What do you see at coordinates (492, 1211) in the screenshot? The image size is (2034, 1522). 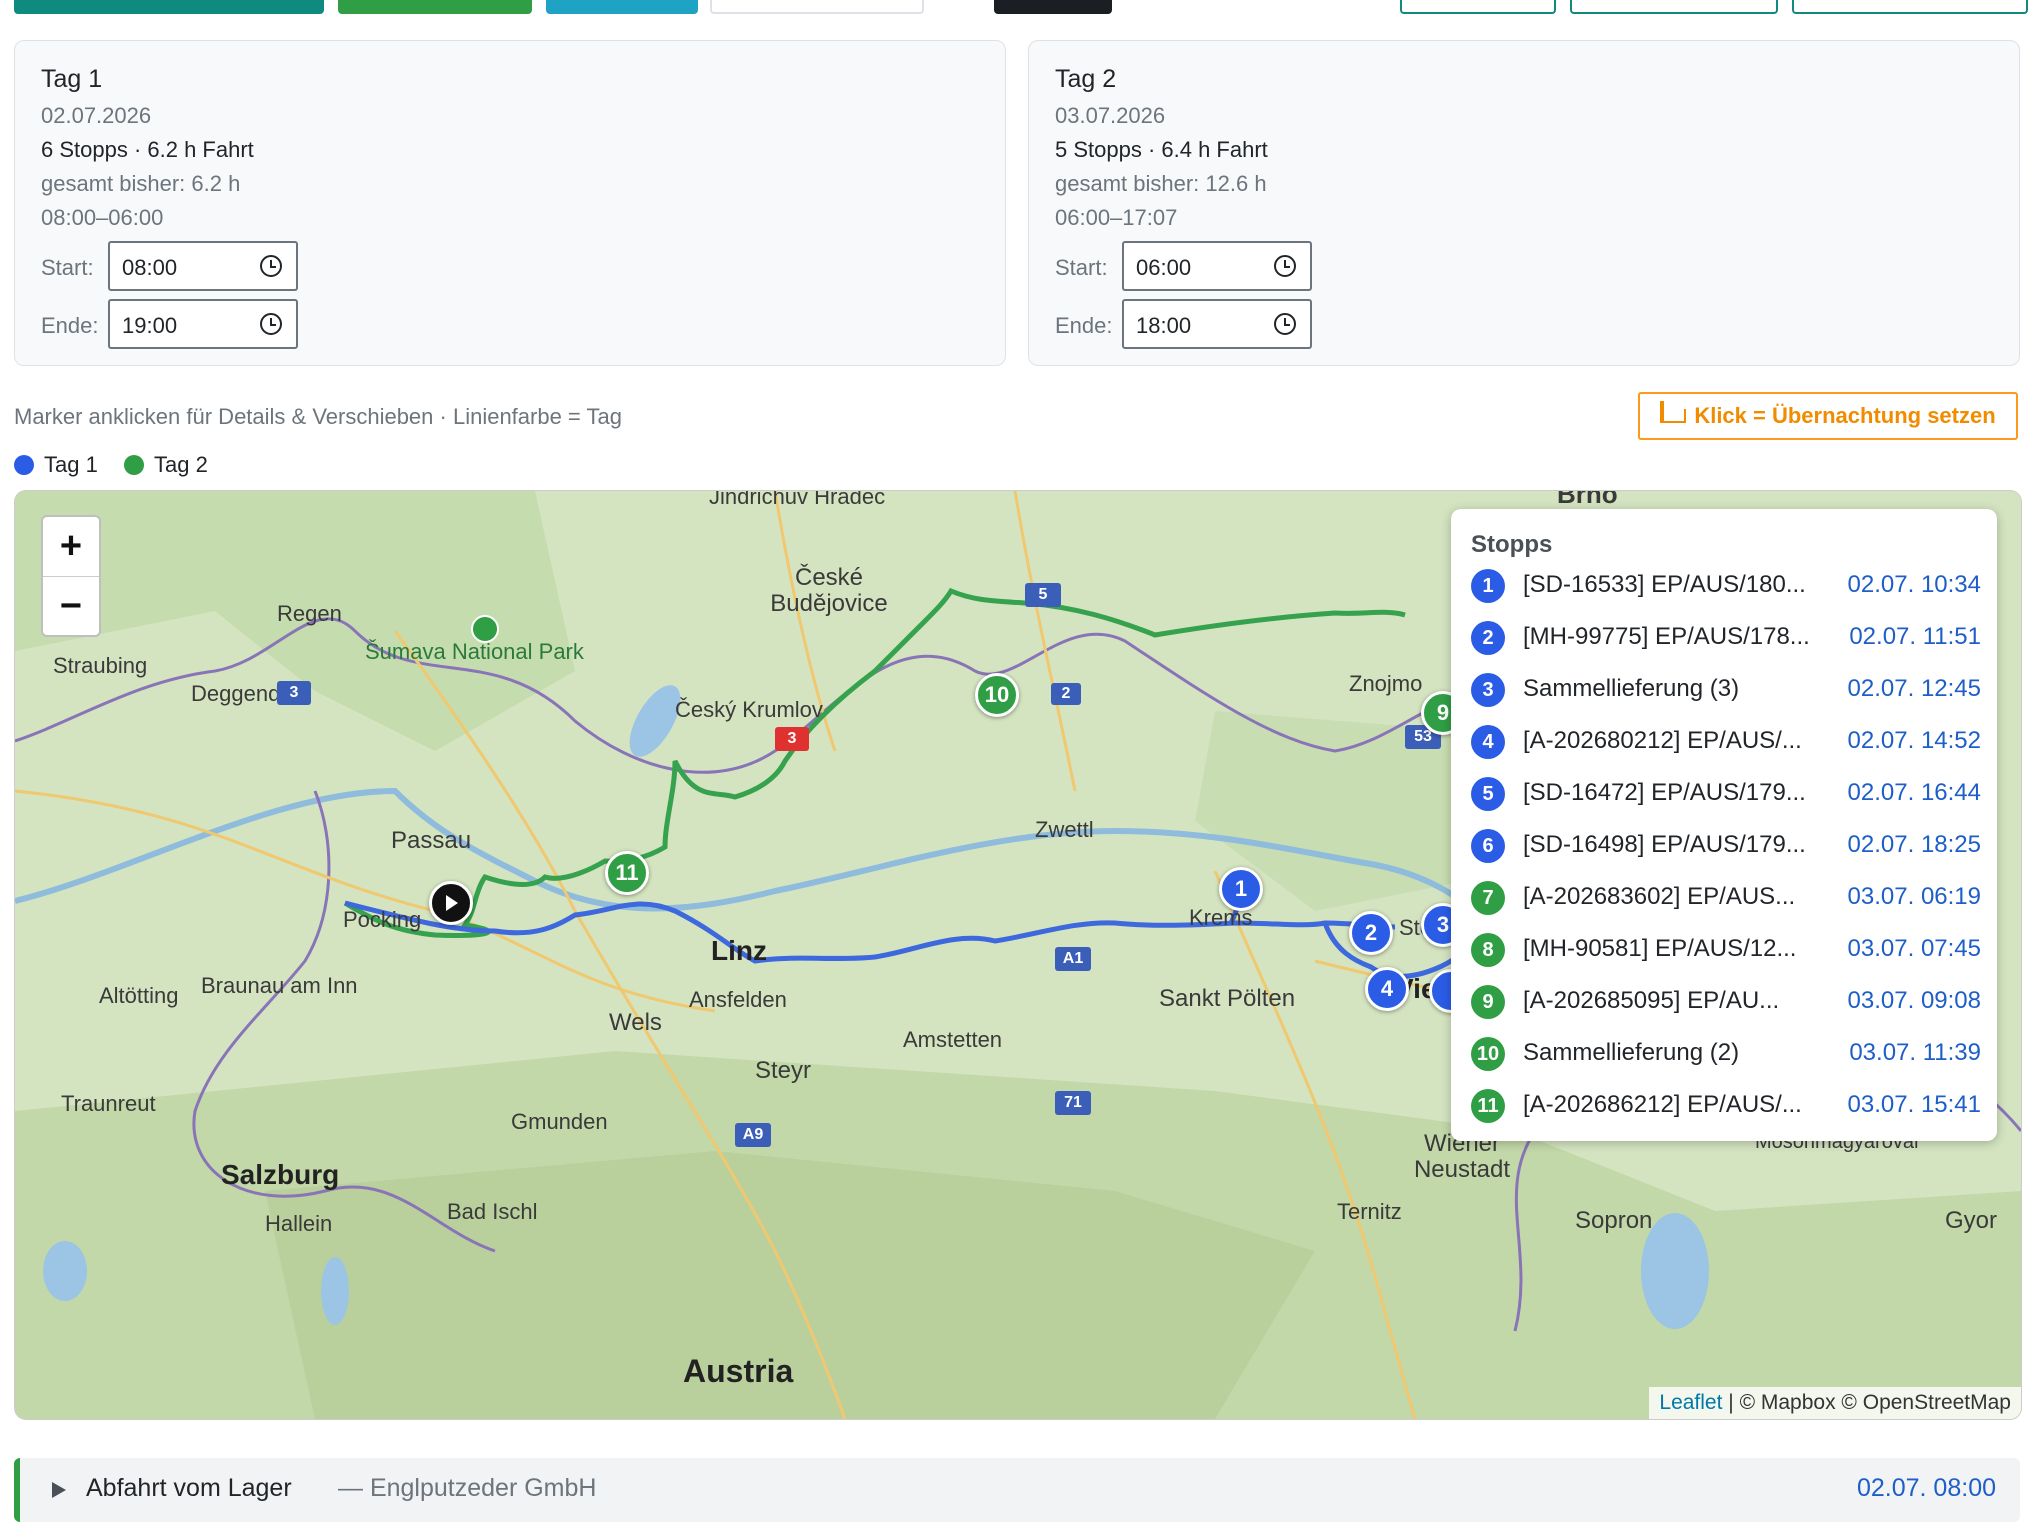 I see `map-place-label: Bad Ischl` at bounding box center [492, 1211].